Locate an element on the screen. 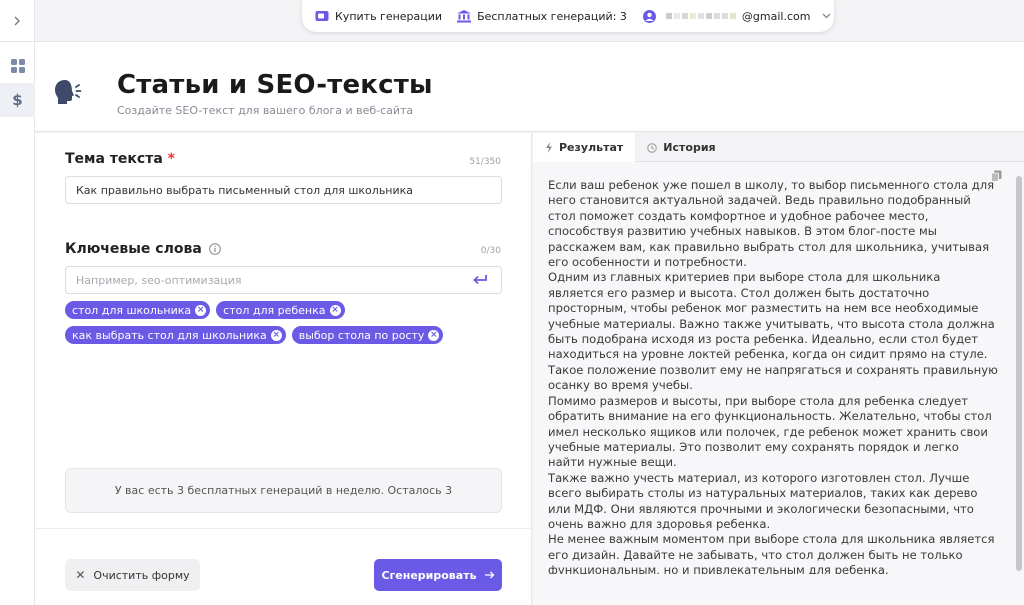 The image size is (1024, 605). rail-item-pricing: $ is located at coordinates (17, 100).